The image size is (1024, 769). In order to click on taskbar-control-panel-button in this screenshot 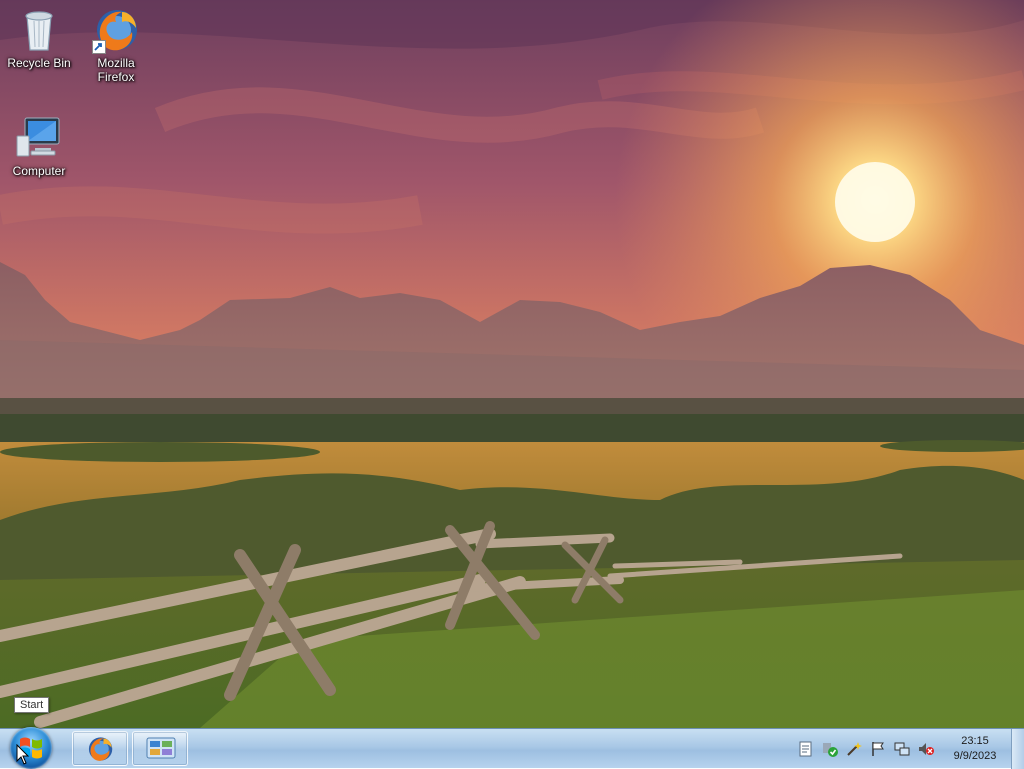, I will do `click(160, 748)`.